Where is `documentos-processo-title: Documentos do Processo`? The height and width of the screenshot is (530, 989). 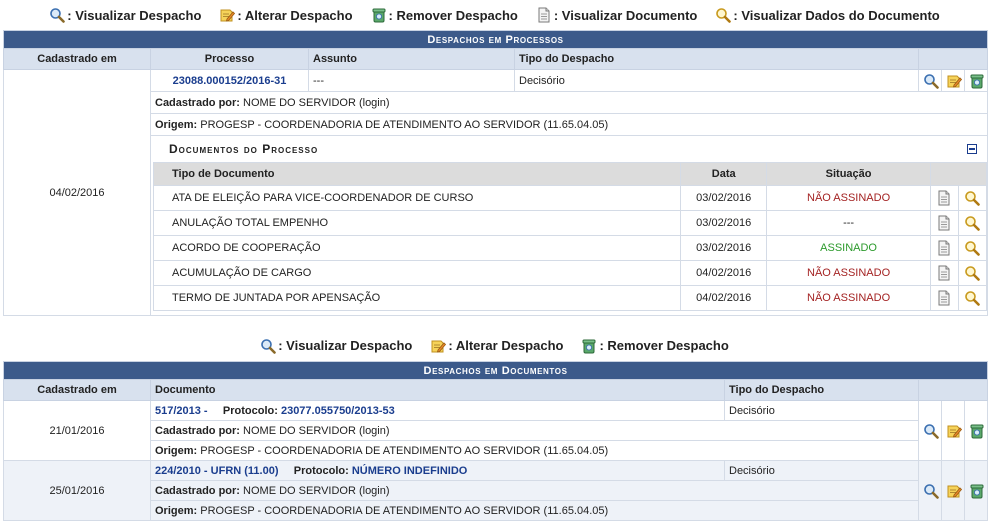 documentos-processo-title: Documentos do Processo is located at coordinates (244, 149).